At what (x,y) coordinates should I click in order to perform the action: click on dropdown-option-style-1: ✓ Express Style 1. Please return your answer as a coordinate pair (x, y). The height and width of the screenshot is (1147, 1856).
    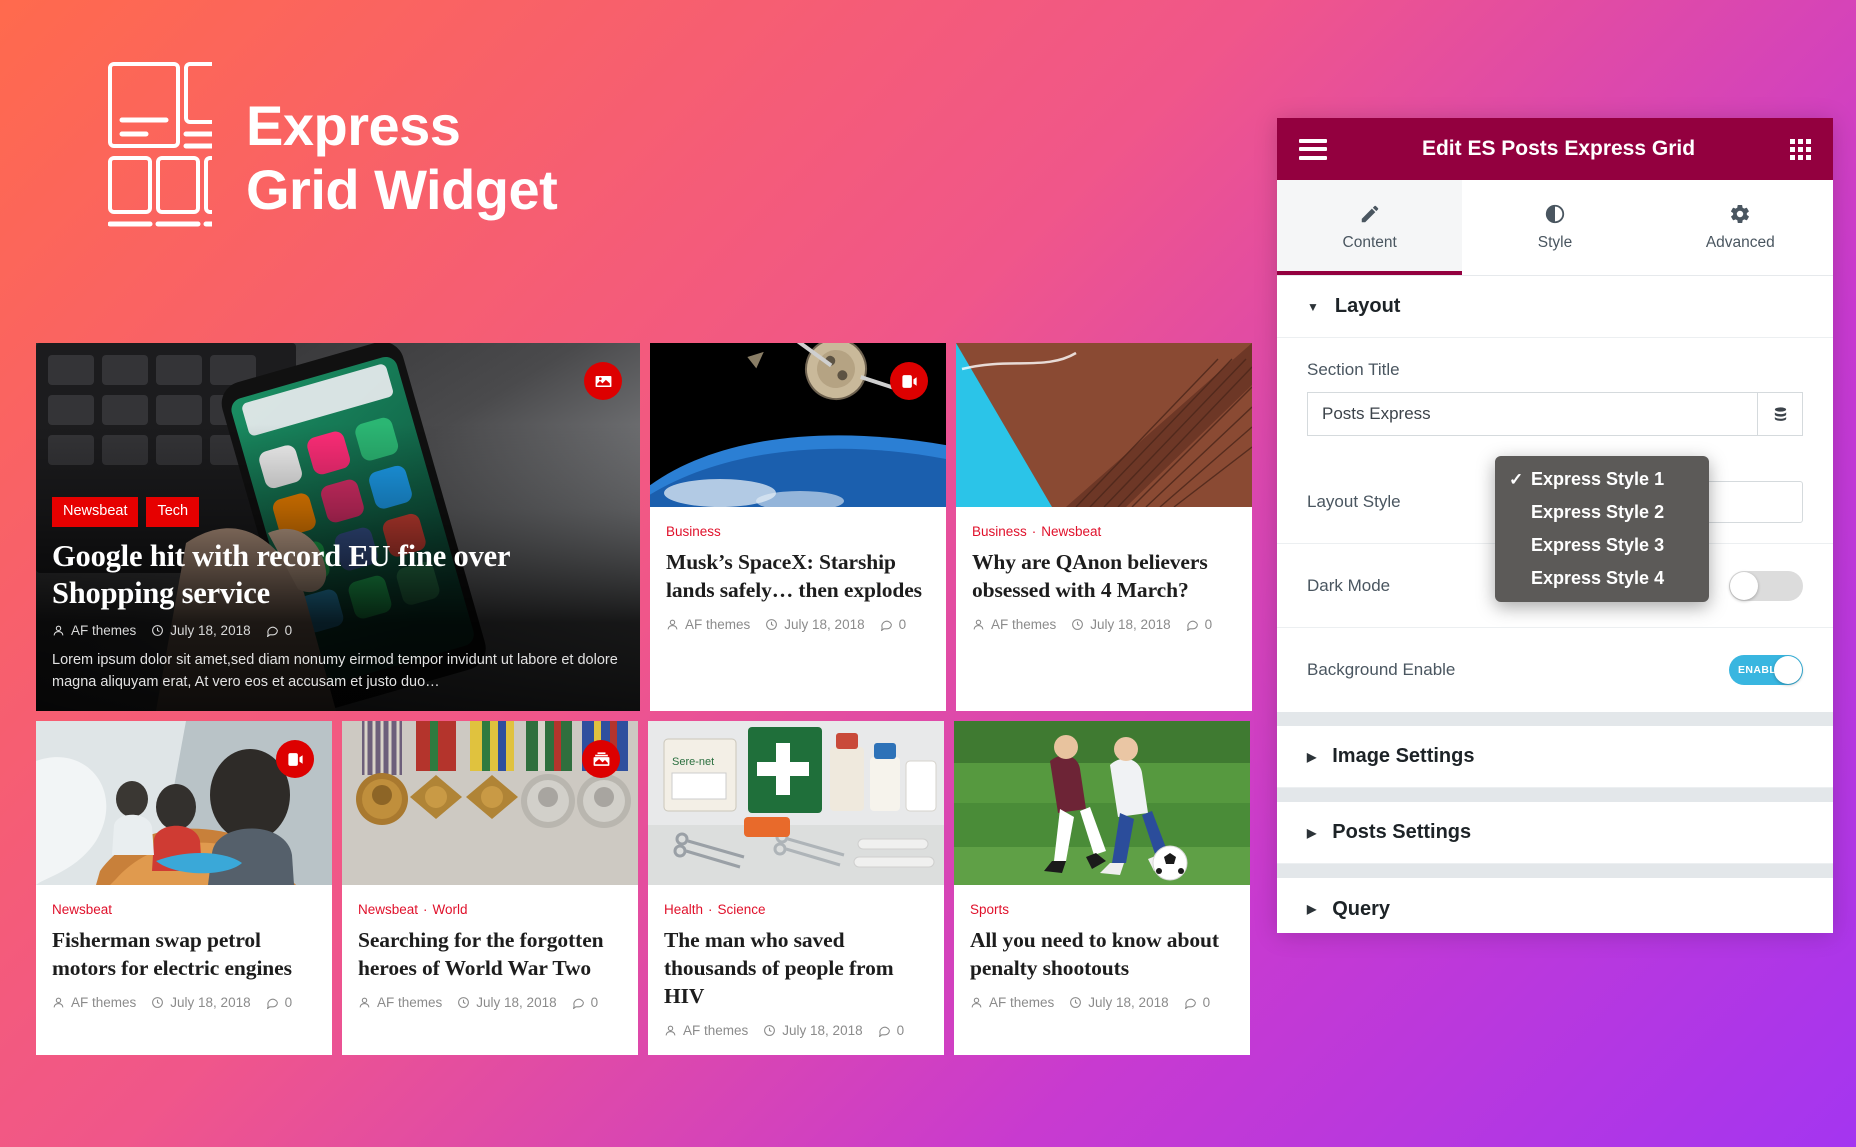
    Looking at the image, I should click on (1602, 479).